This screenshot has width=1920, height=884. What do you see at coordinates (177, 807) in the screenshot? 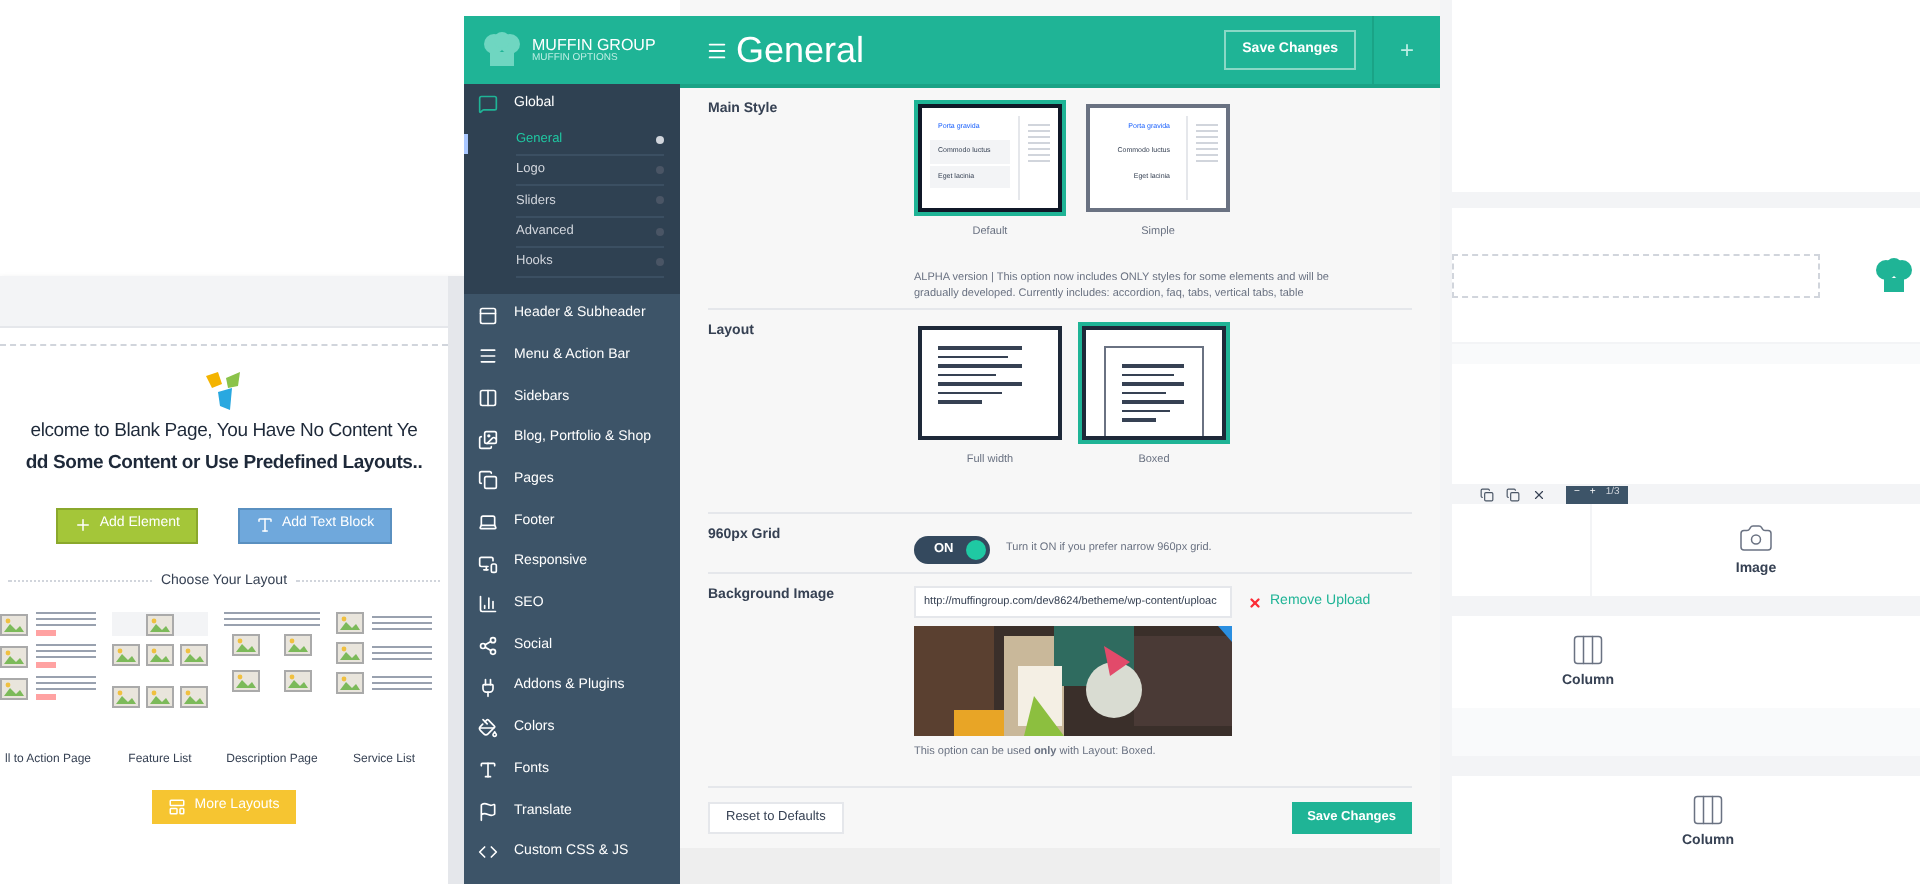
I see `layout-icon` at bounding box center [177, 807].